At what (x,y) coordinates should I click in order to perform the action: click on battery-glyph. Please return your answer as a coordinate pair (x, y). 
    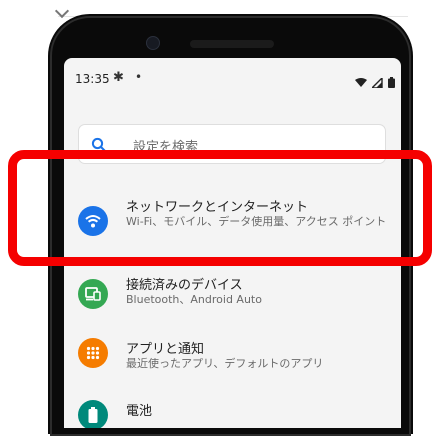
    Looking at the image, I should click on (93, 415).